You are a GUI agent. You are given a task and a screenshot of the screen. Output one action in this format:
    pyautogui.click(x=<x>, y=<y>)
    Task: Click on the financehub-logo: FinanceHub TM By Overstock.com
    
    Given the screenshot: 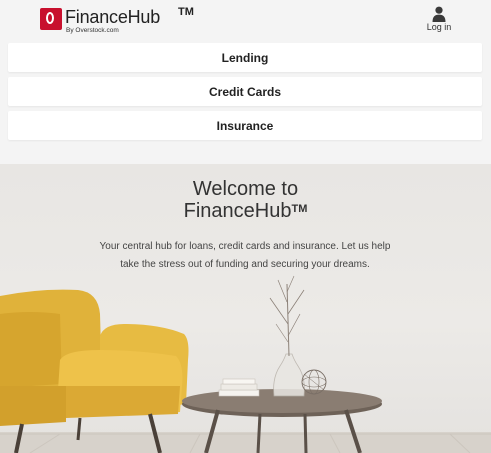 What is the action you would take?
    pyautogui.click(x=117, y=20)
    